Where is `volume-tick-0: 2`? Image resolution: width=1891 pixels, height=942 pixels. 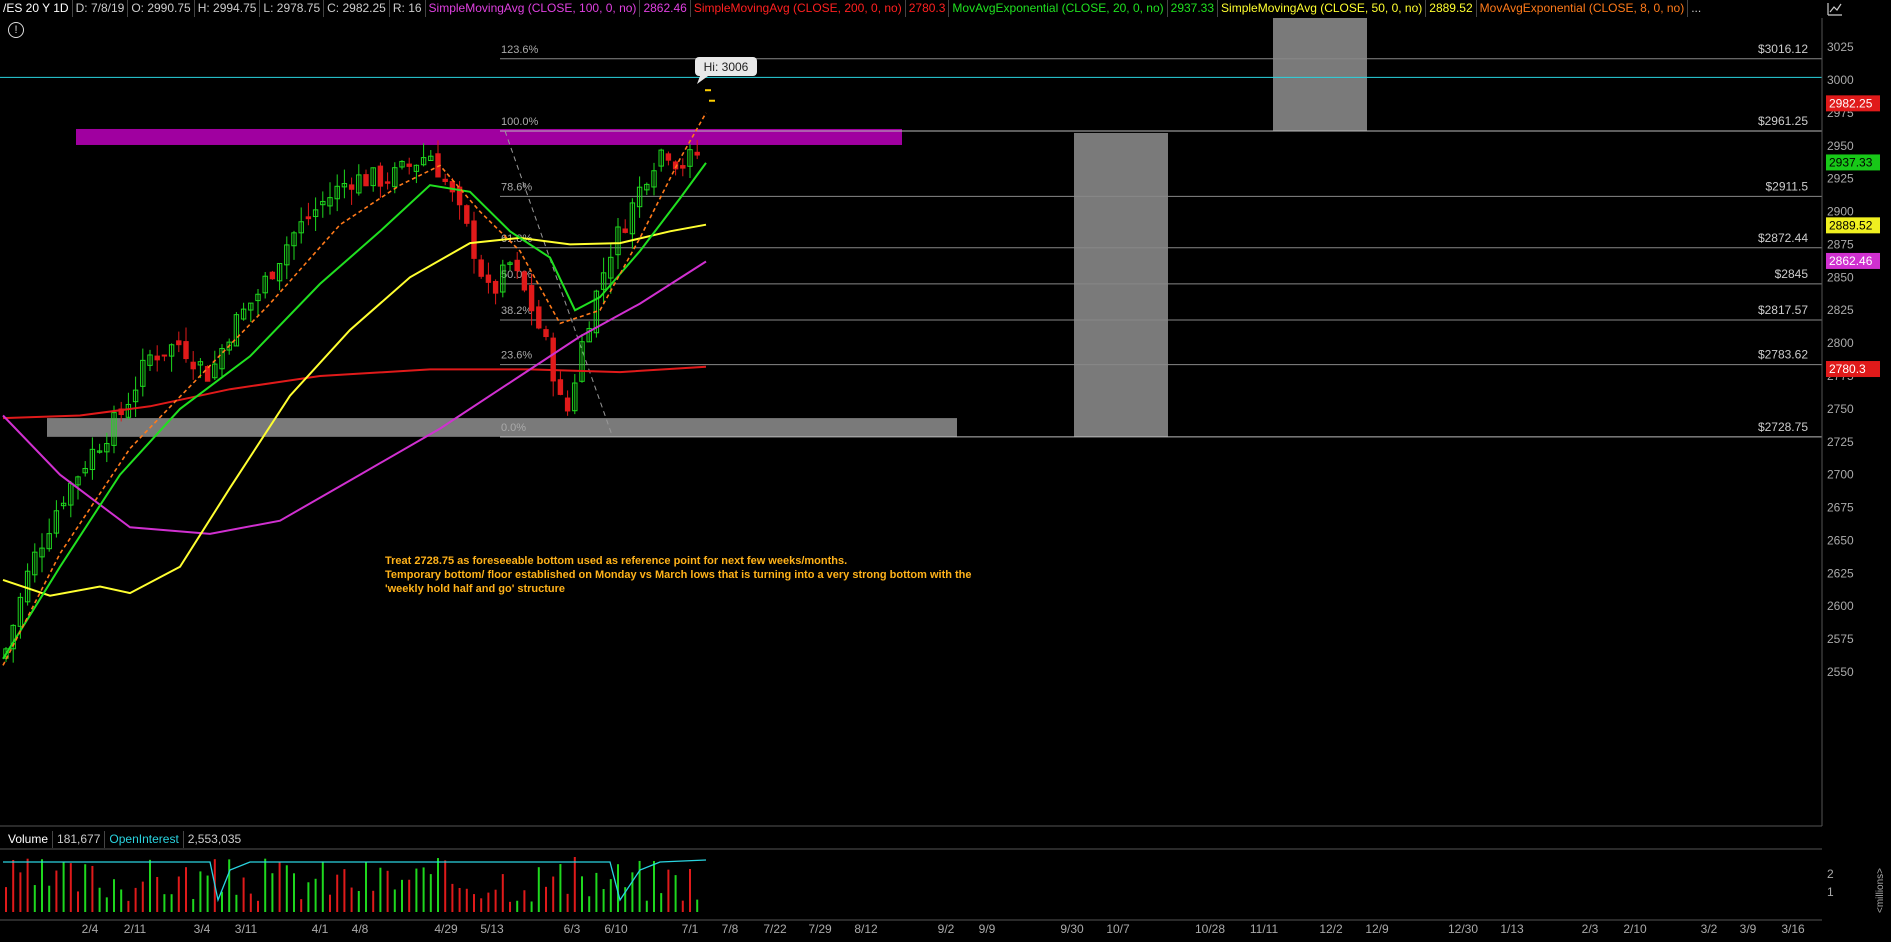 volume-tick-0: 2 is located at coordinates (1830, 874).